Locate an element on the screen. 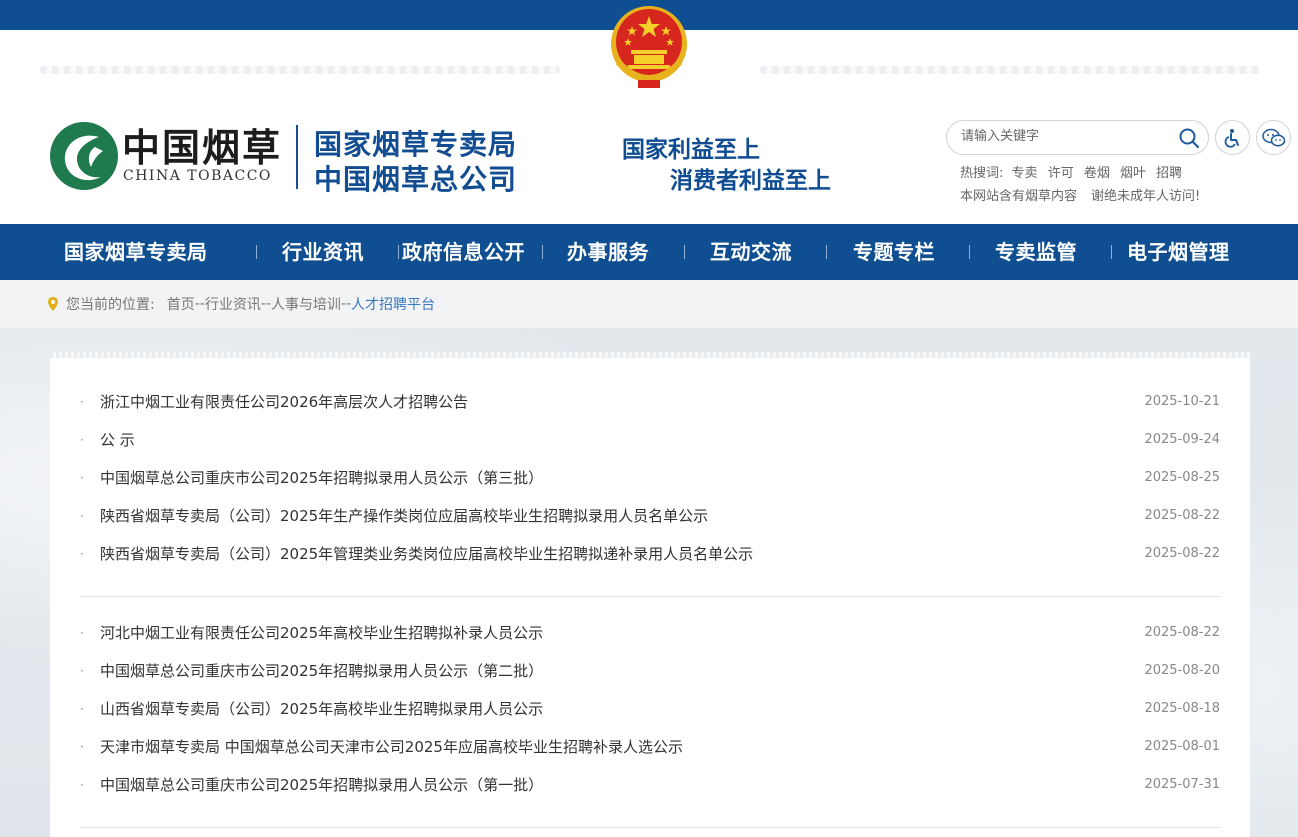  nav-item-bureau: 国家烟草专卖局 is located at coordinates (136, 252).